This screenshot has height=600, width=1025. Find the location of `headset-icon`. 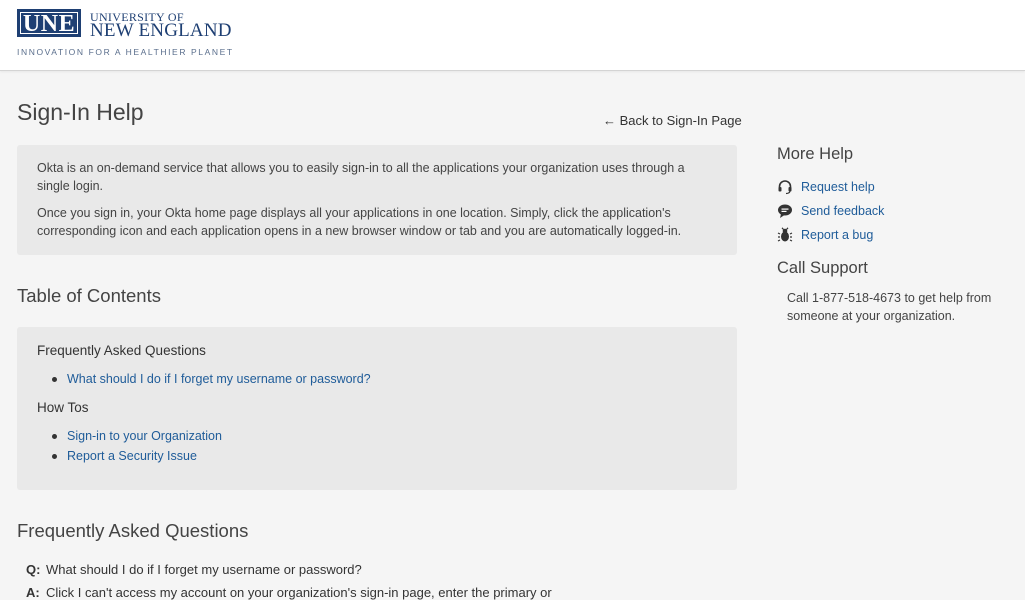

headset-icon is located at coordinates (785, 187).